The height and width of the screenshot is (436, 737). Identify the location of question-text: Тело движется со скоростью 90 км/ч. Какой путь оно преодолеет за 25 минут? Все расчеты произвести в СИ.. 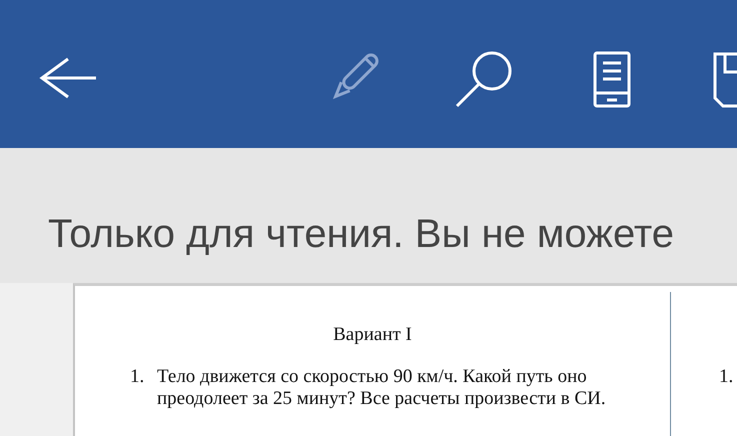
(382, 388).